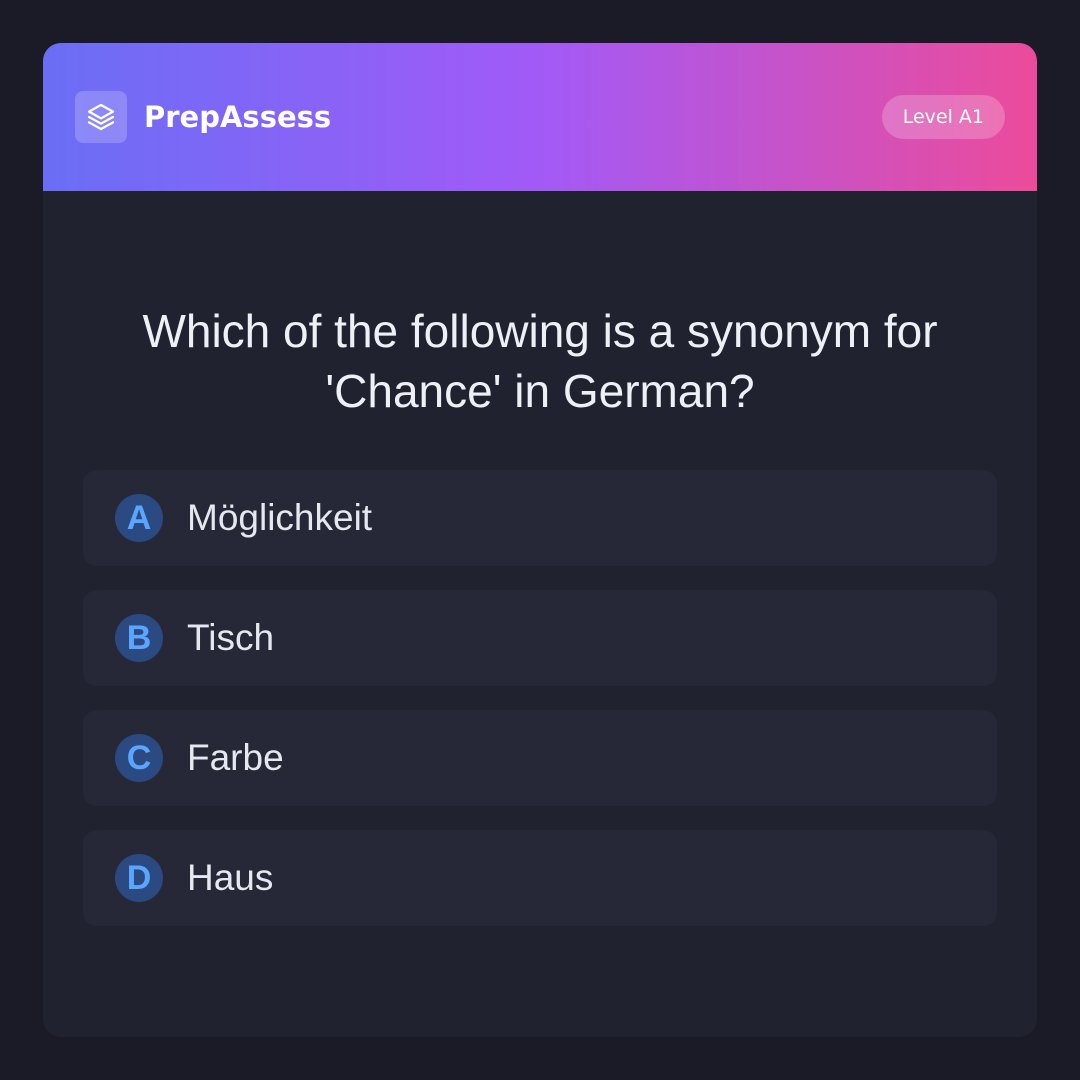 This screenshot has width=1080, height=1080. What do you see at coordinates (139, 638) in the screenshot?
I see `option-letter-badge: B` at bounding box center [139, 638].